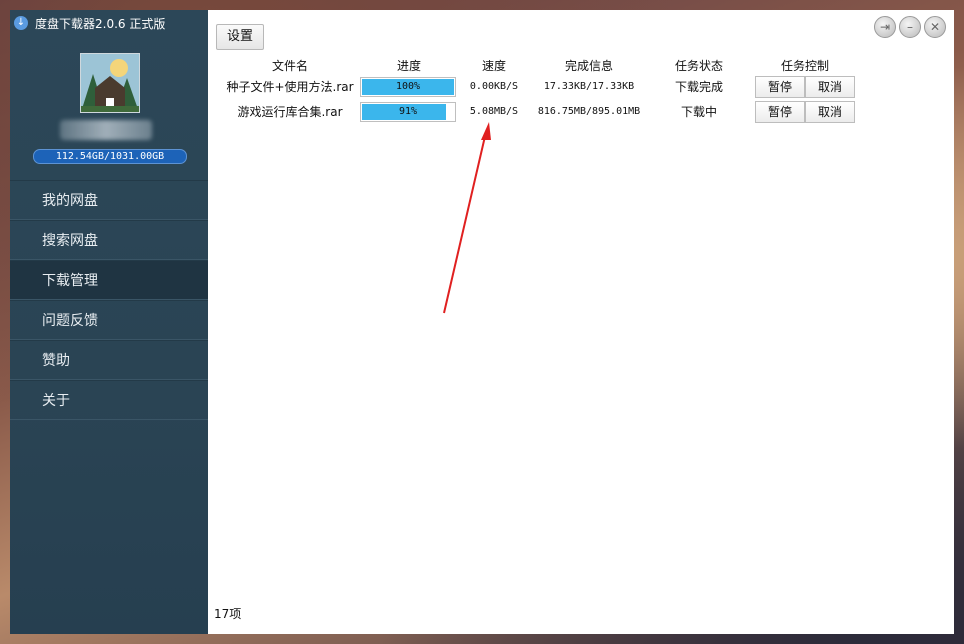 The width and height of the screenshot is (964, 644). Describe the element at coordinates (935, 27) in the screenshot. I see `close-icon: ✕` at that location.